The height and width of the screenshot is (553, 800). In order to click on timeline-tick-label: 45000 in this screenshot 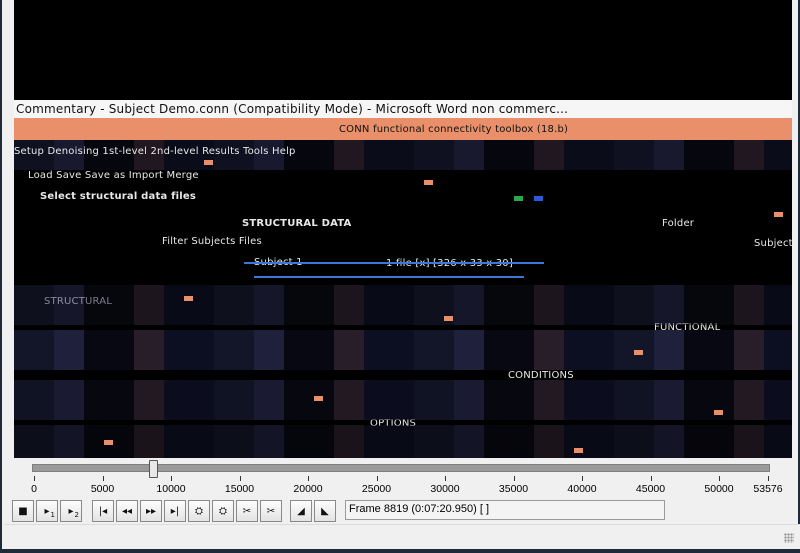, I will do `click(650, 489)`.